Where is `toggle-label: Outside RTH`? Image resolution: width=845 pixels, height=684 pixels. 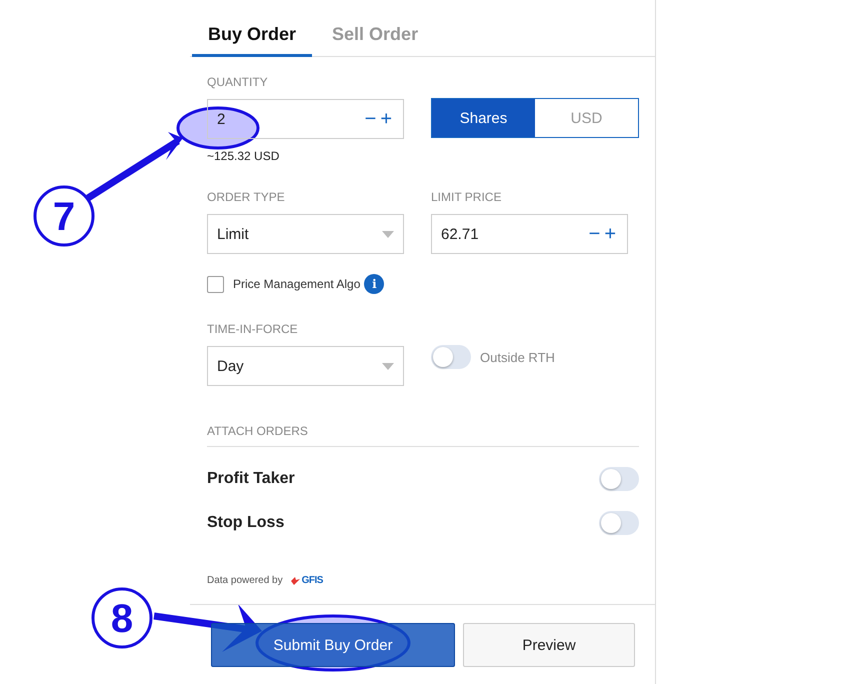 toggle-label: Outside RTH is located at coordinates (517, 357).